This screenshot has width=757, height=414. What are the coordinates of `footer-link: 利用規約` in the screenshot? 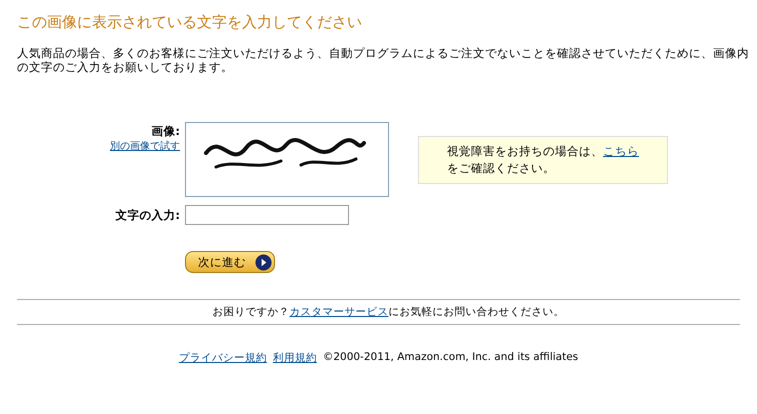 It's located at (294, 358).